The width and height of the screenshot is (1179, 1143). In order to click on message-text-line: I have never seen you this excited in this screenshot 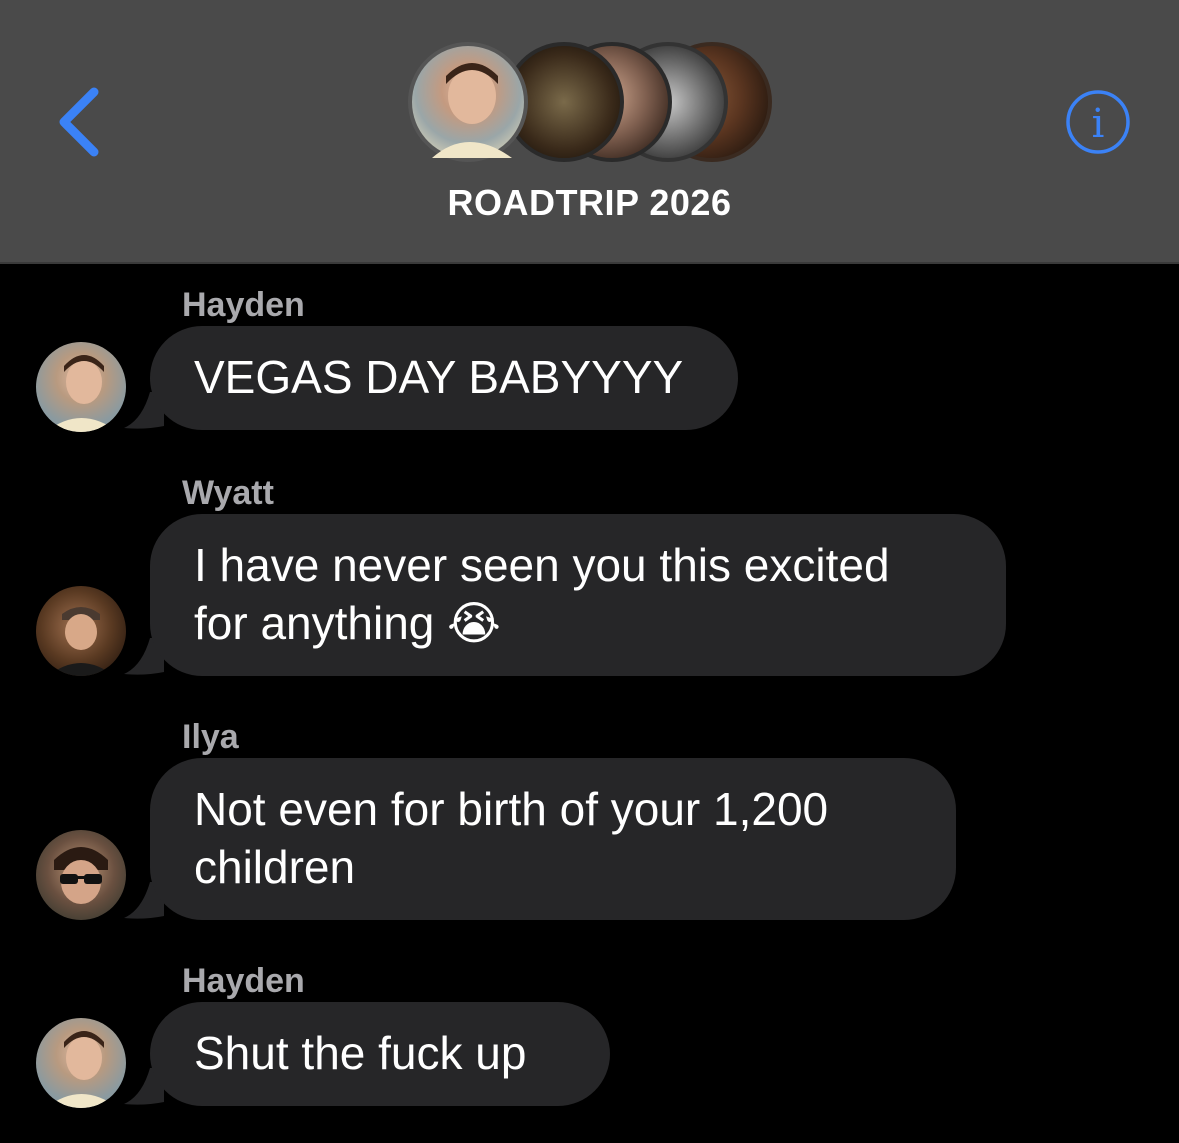, I will do `click(542, 565)`.